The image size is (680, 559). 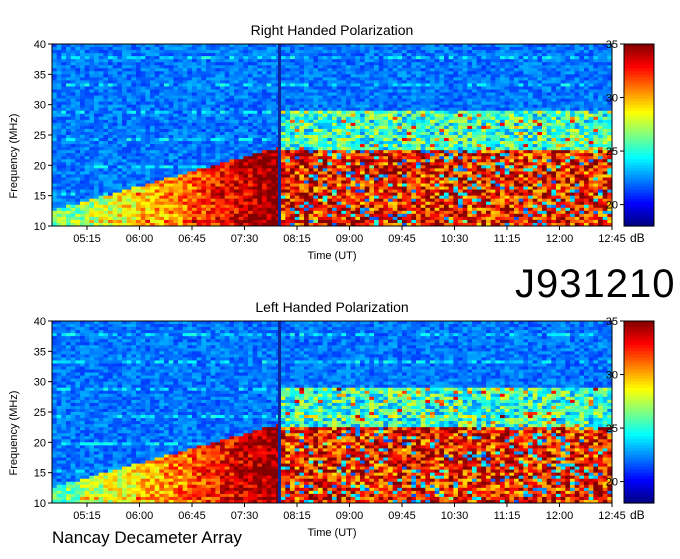 What do you see at coordinates (332, 307) in the screenshot?
I see `chart-title: Left Handed Polarization` at bounding box center [332, 307].